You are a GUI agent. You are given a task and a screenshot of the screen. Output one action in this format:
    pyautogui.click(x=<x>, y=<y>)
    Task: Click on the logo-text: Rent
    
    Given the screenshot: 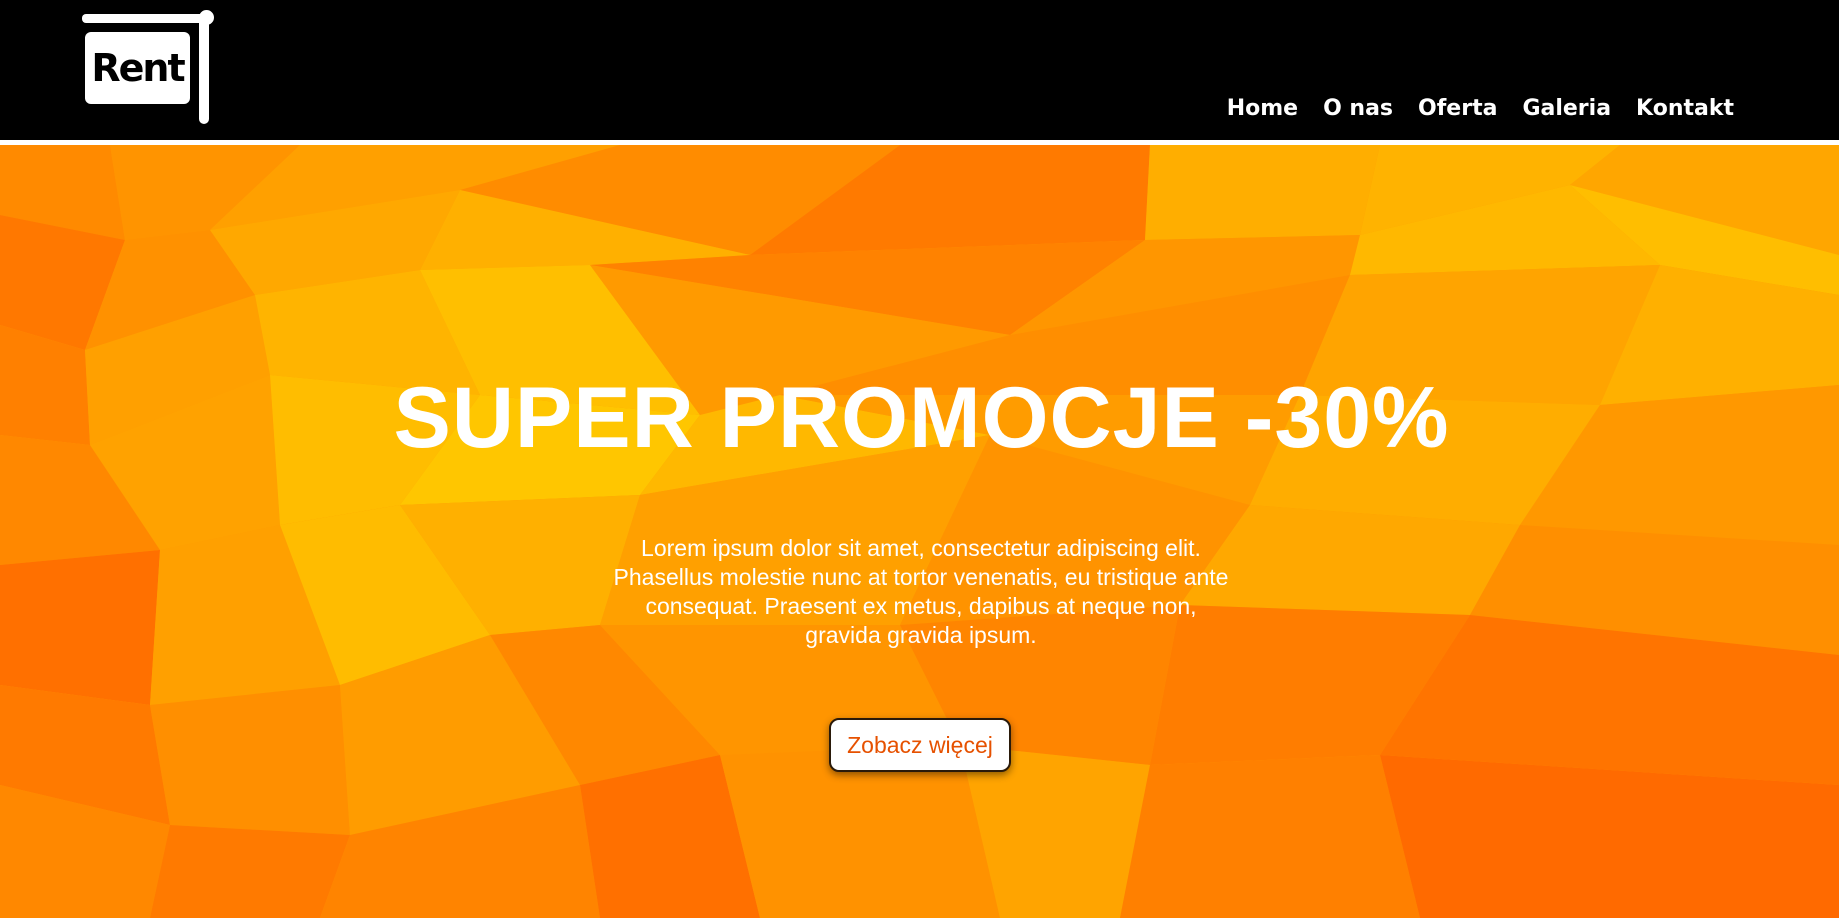 What is the action you would take?
    pyautogui.click(x=138, y=68)
    